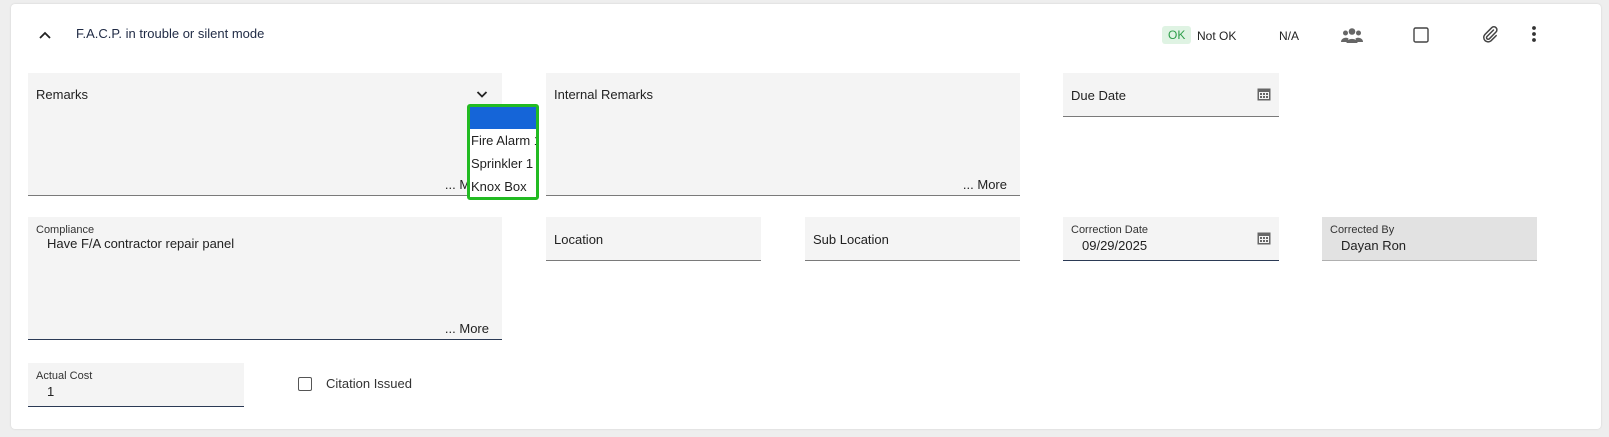 The image size is (1609, 437). Describe the element at coordinates (503, 140) in the screenshot. I see `dropdown-option-fire-alarm: Fire Alarm 1` at that location.